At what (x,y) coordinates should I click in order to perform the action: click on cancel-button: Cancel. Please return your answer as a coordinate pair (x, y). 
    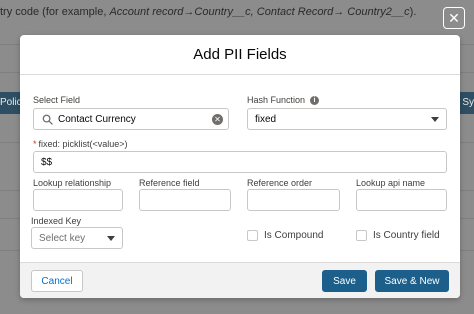
    Looking at the image, I should click on (57, 281).